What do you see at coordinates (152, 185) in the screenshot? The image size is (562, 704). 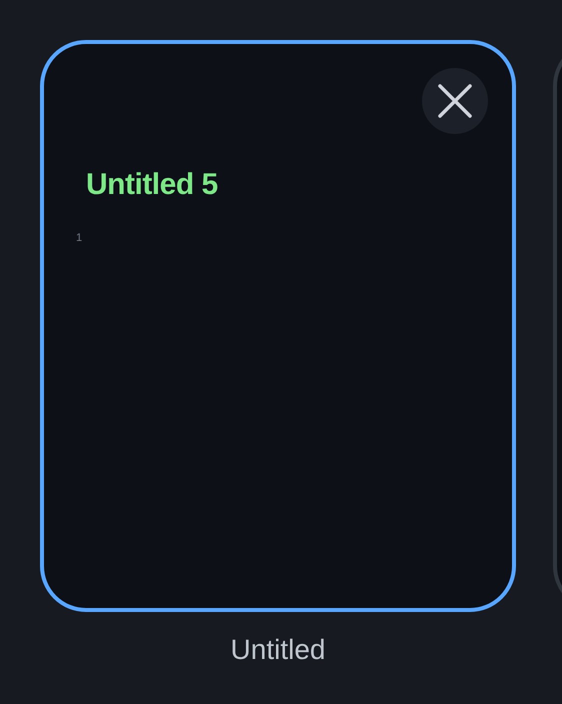 I see `document-title: Untitled 5` at bounding box center [152, 185].